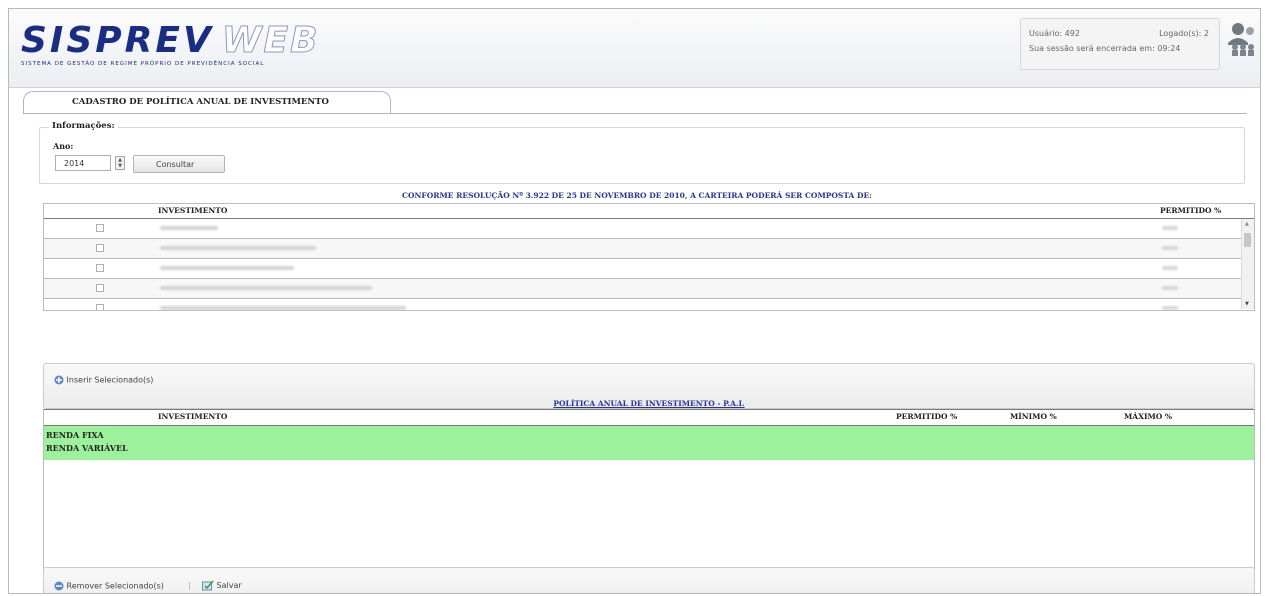  Describe the element at coordinates (59, 586) in the screenshot. I see `remove-icon` at that location.